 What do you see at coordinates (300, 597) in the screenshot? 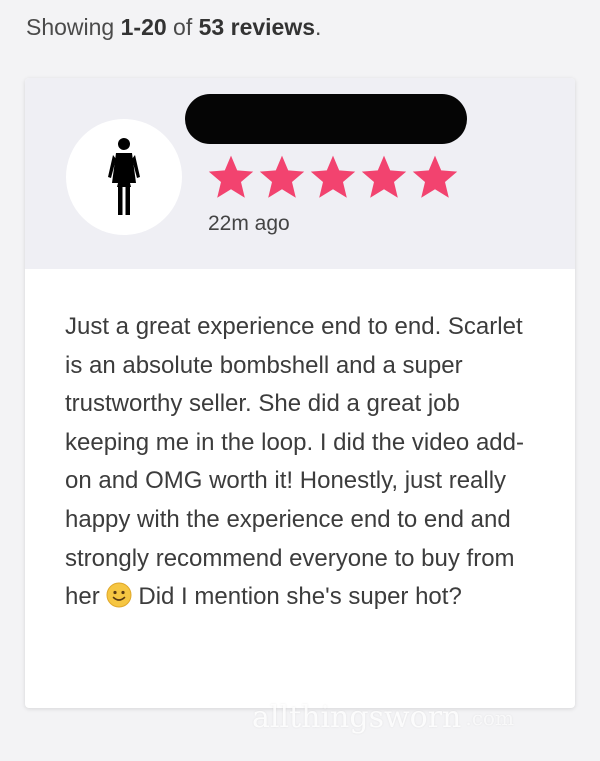
I see `review-text-end: Did I mention she's super hot?` at bounding box center [300, 597].